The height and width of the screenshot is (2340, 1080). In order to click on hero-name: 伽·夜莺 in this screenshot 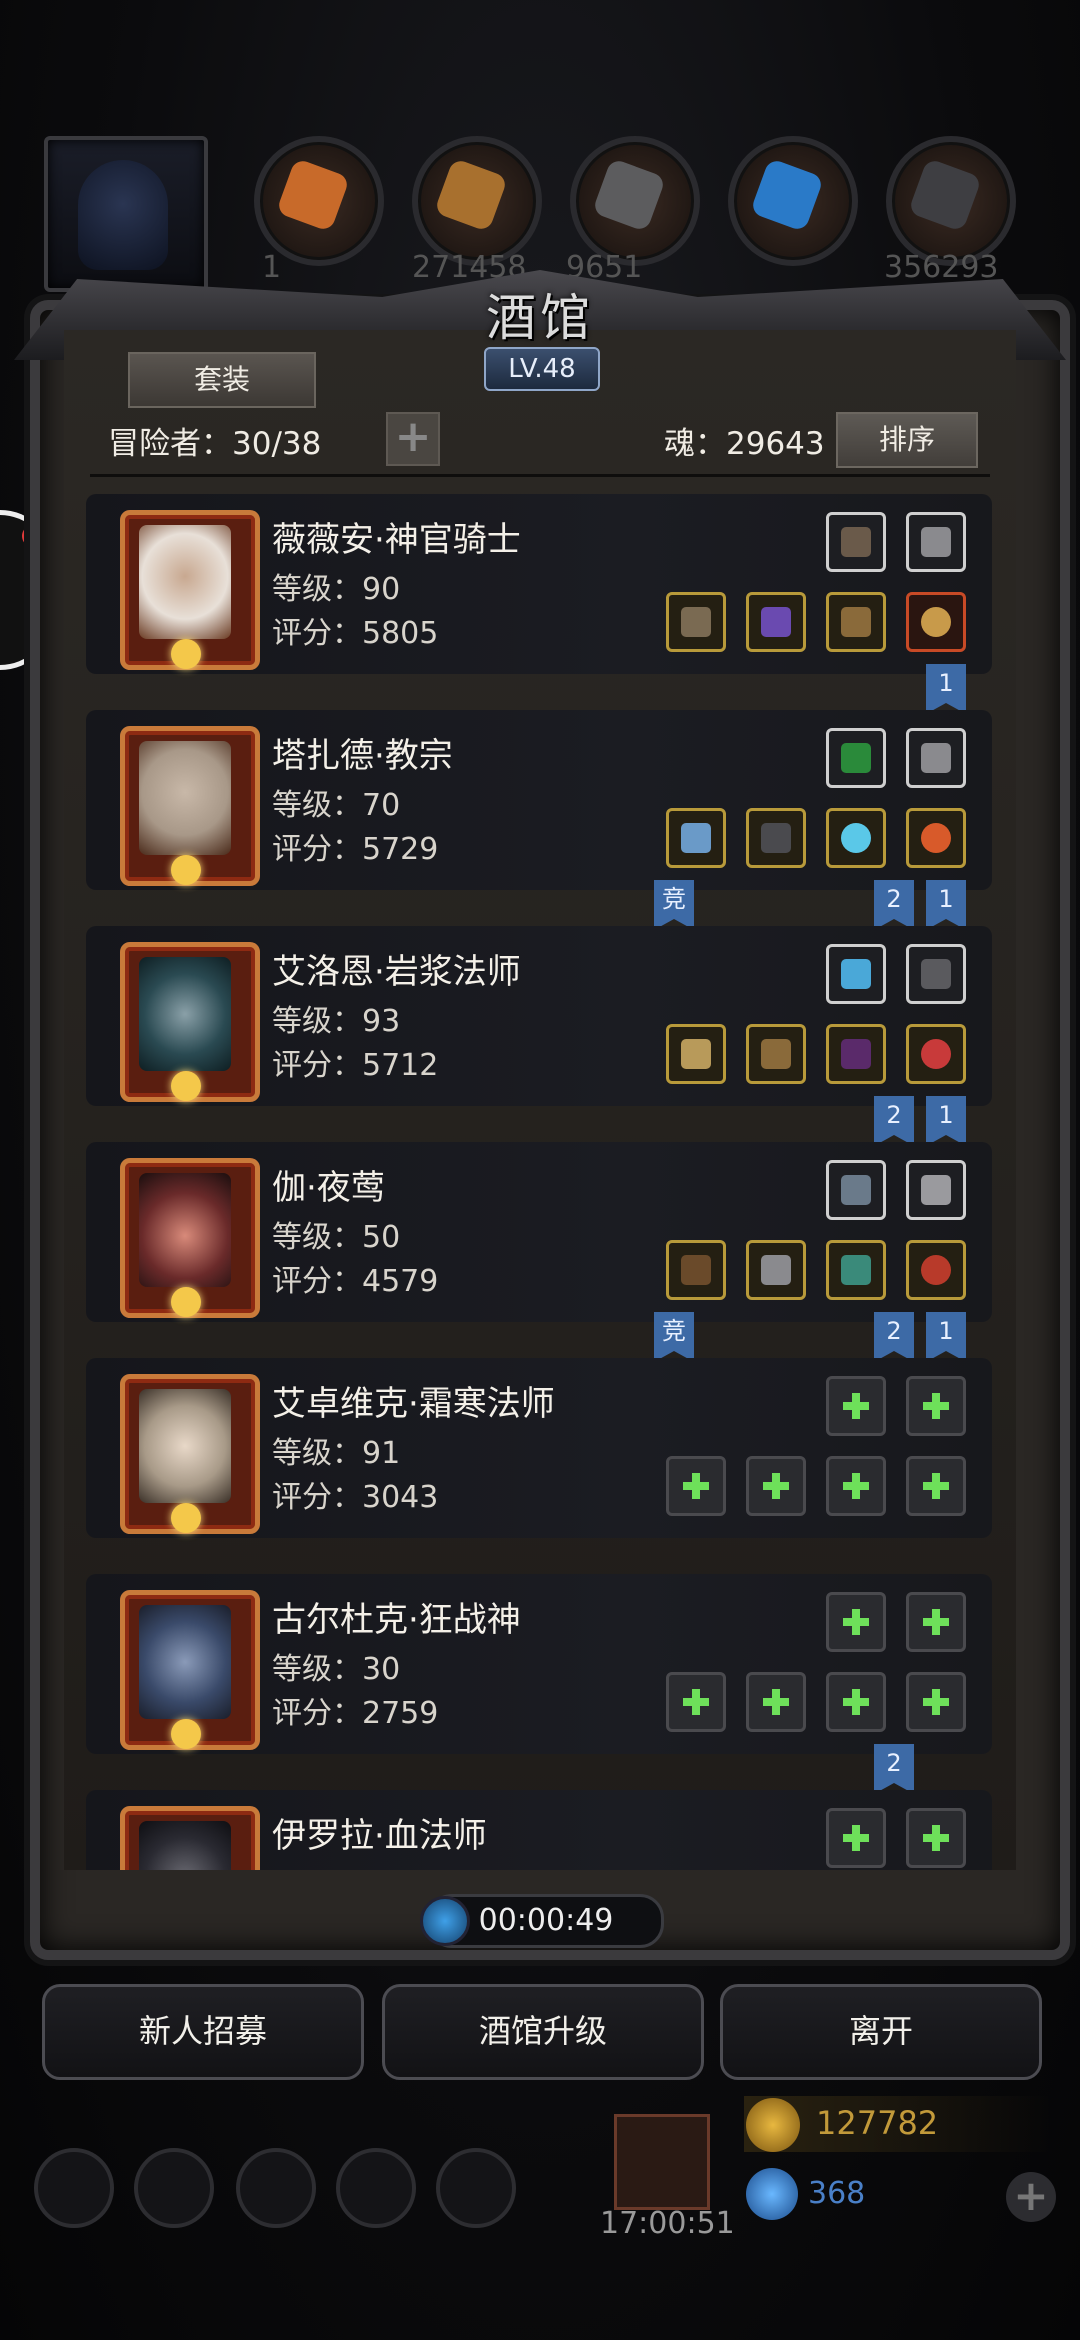, I will do `click(328, 1188)`.